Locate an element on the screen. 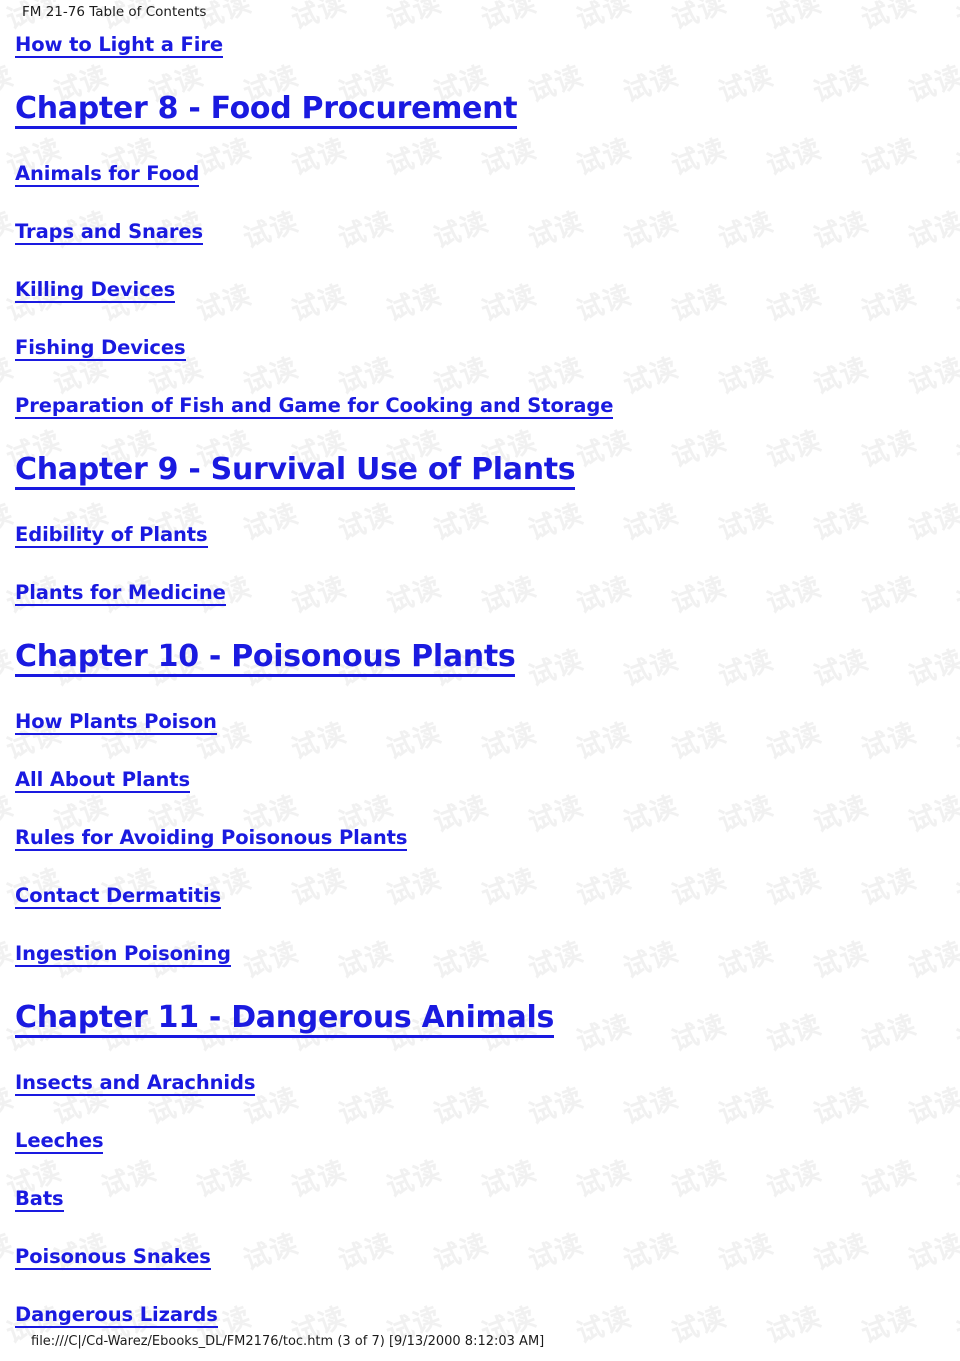 This screenshot has width=960, height=1361. toc-entry: Ingestion Poisoning is located at coordinates (480, 954).